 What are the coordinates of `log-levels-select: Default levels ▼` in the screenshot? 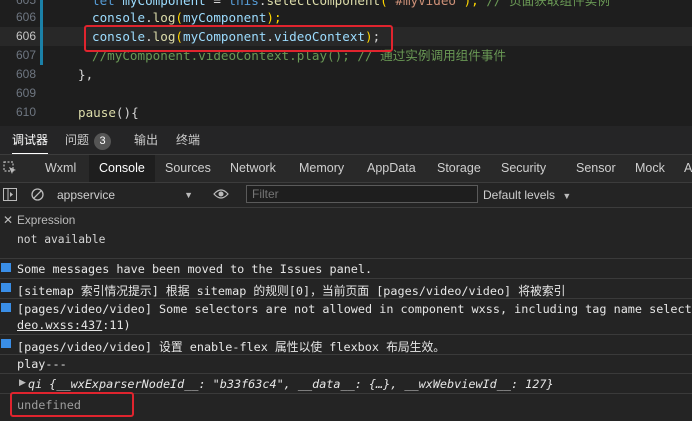 It's located at (527, 195).